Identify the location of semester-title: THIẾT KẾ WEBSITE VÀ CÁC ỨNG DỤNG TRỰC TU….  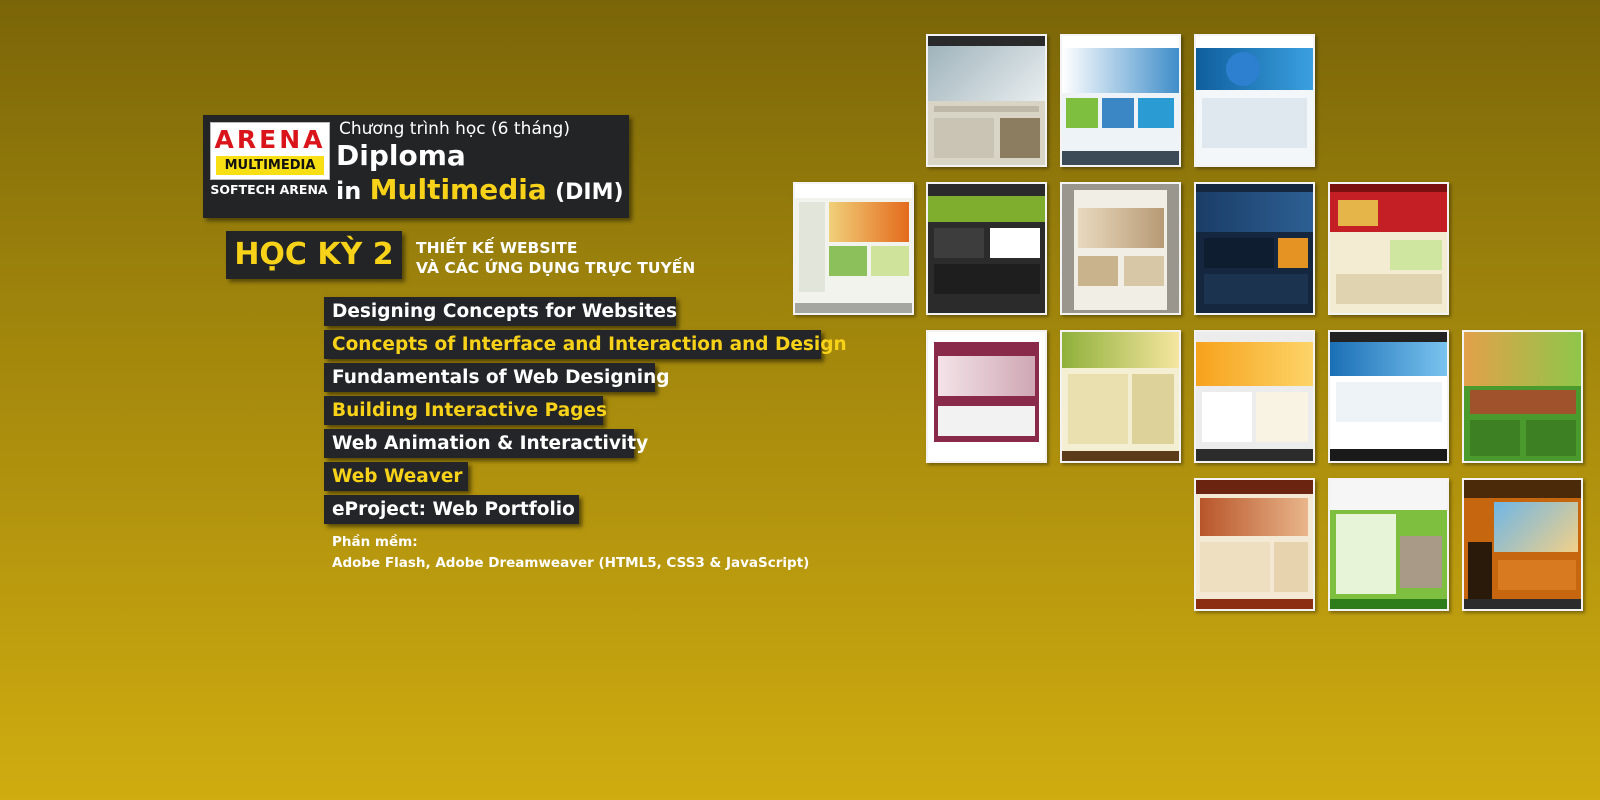
(555, 258).